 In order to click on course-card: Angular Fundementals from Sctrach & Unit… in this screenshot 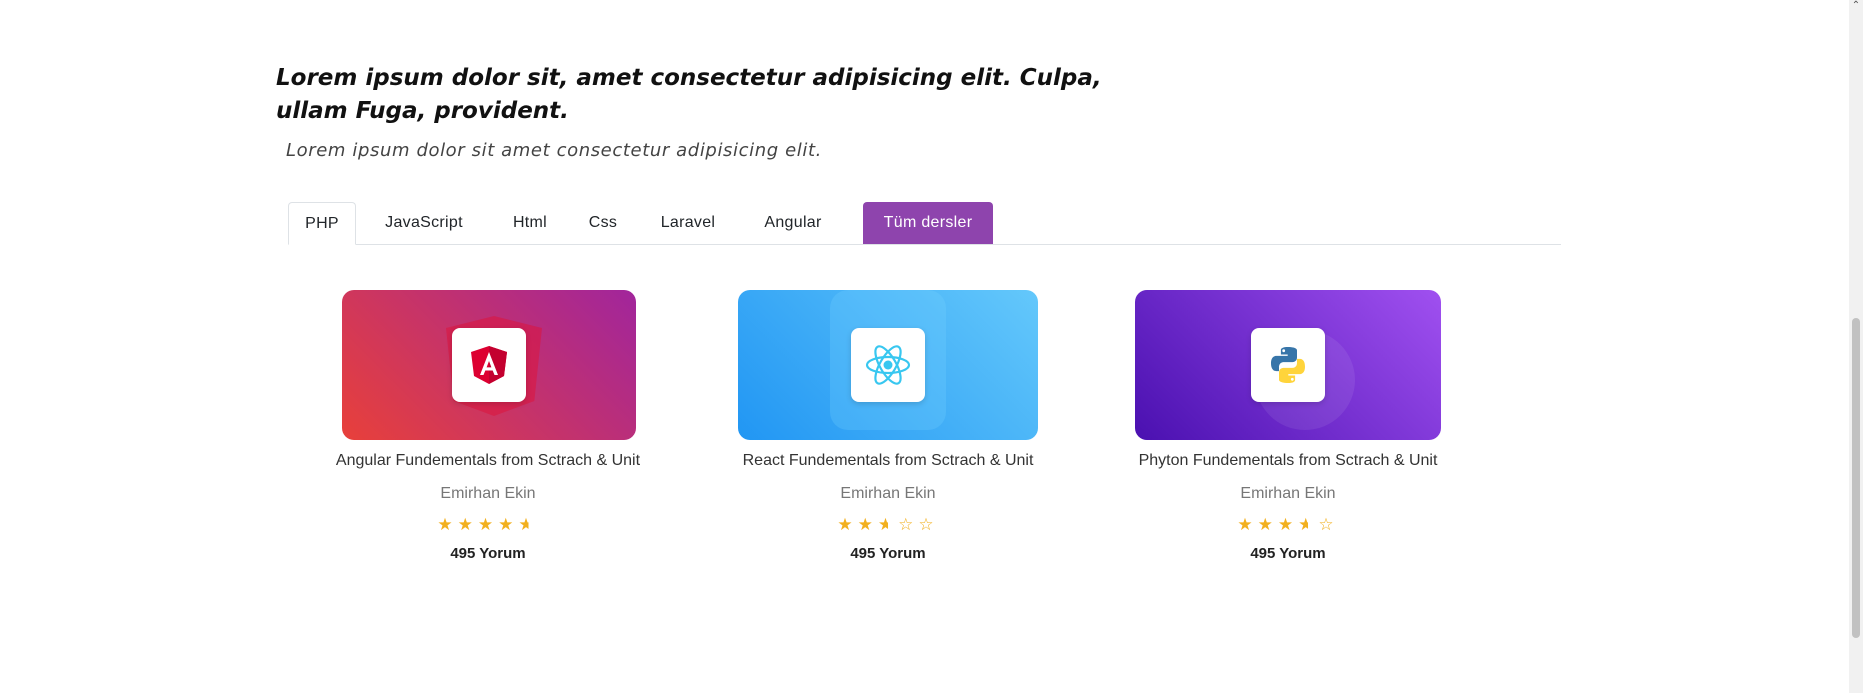, I will do `click(488, 435)`.